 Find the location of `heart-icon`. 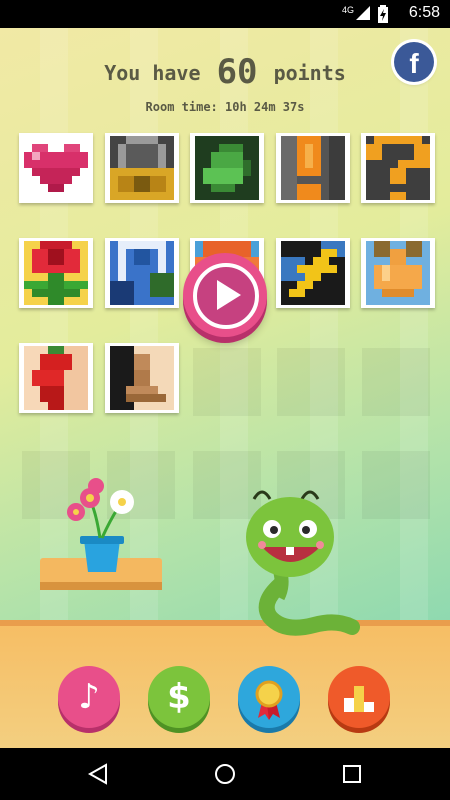

heart-icon is located at coordinates (56, 168).